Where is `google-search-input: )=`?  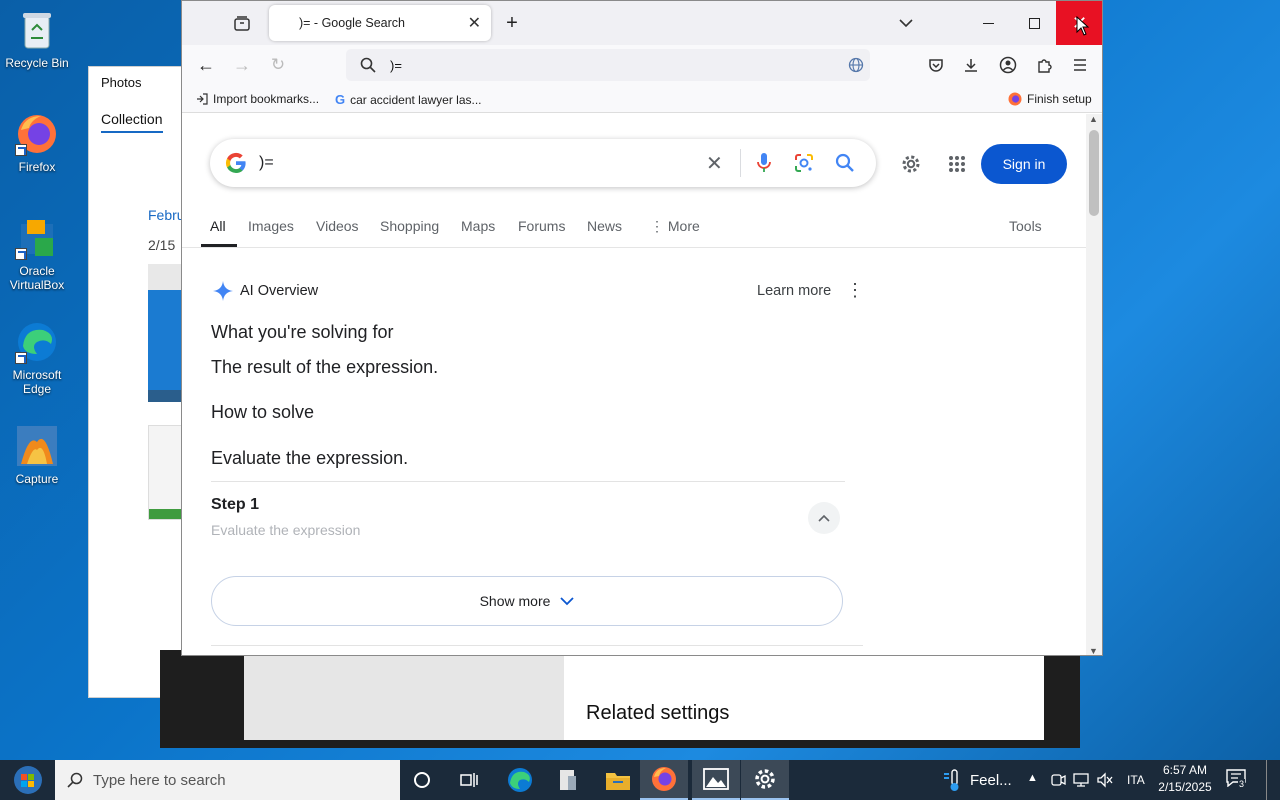 google-search-input: )= is located at coordinates (266, 163).